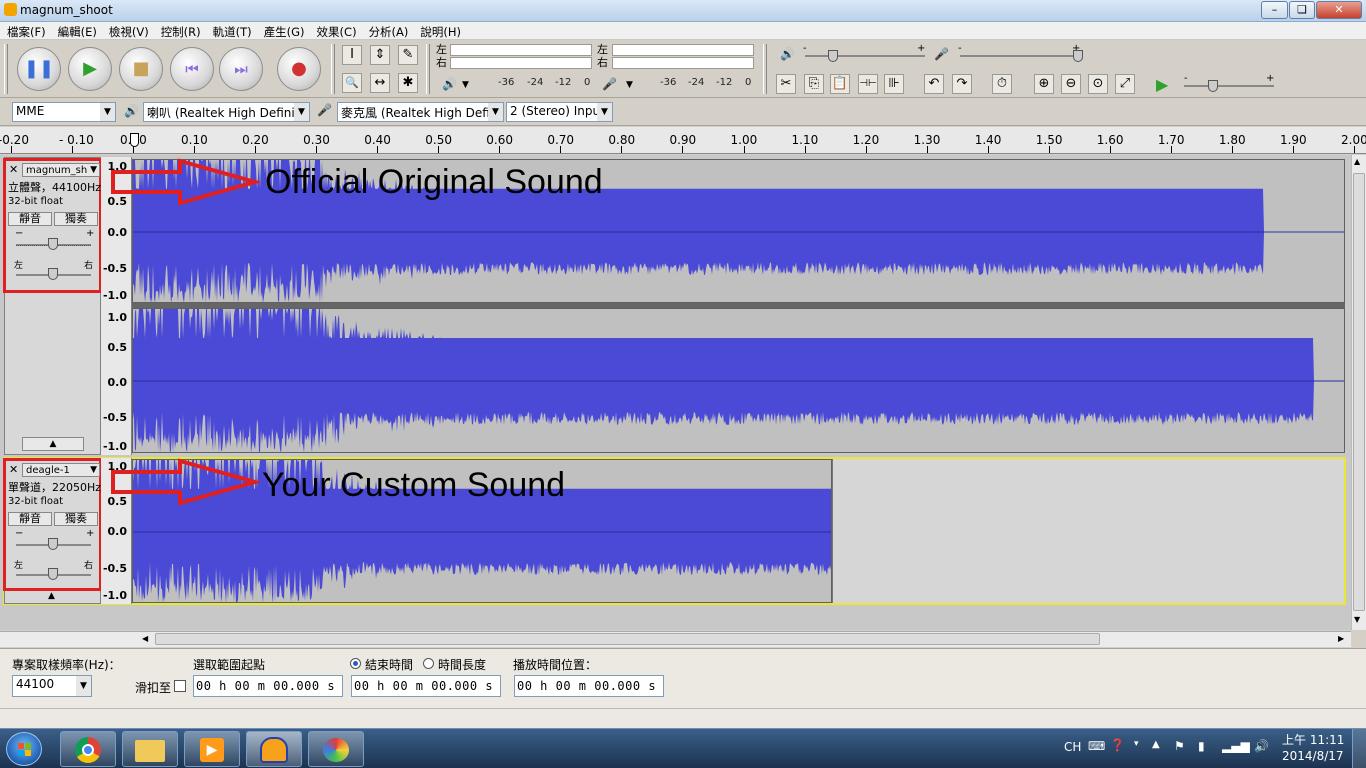 The height and width of the screenshot is (768, 1366). I want to click on input-volume-slider, so click(1020, 56).